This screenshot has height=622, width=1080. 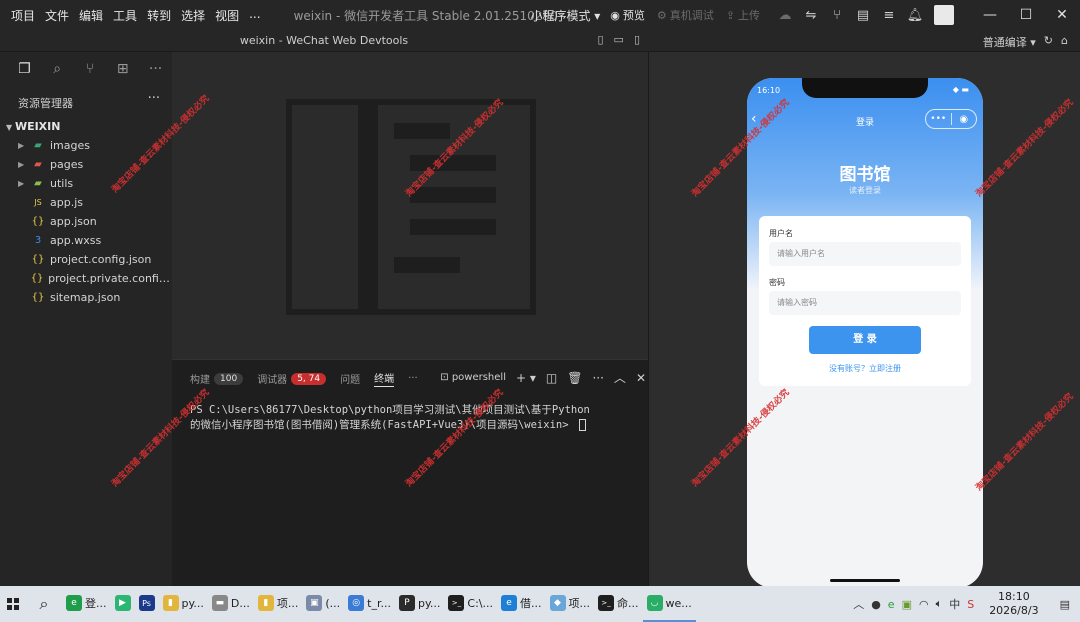 What do you see at coordinates (350, 378) in the screenshot?
I see `tab-problems: 问题` at bounding box center [350, 378].